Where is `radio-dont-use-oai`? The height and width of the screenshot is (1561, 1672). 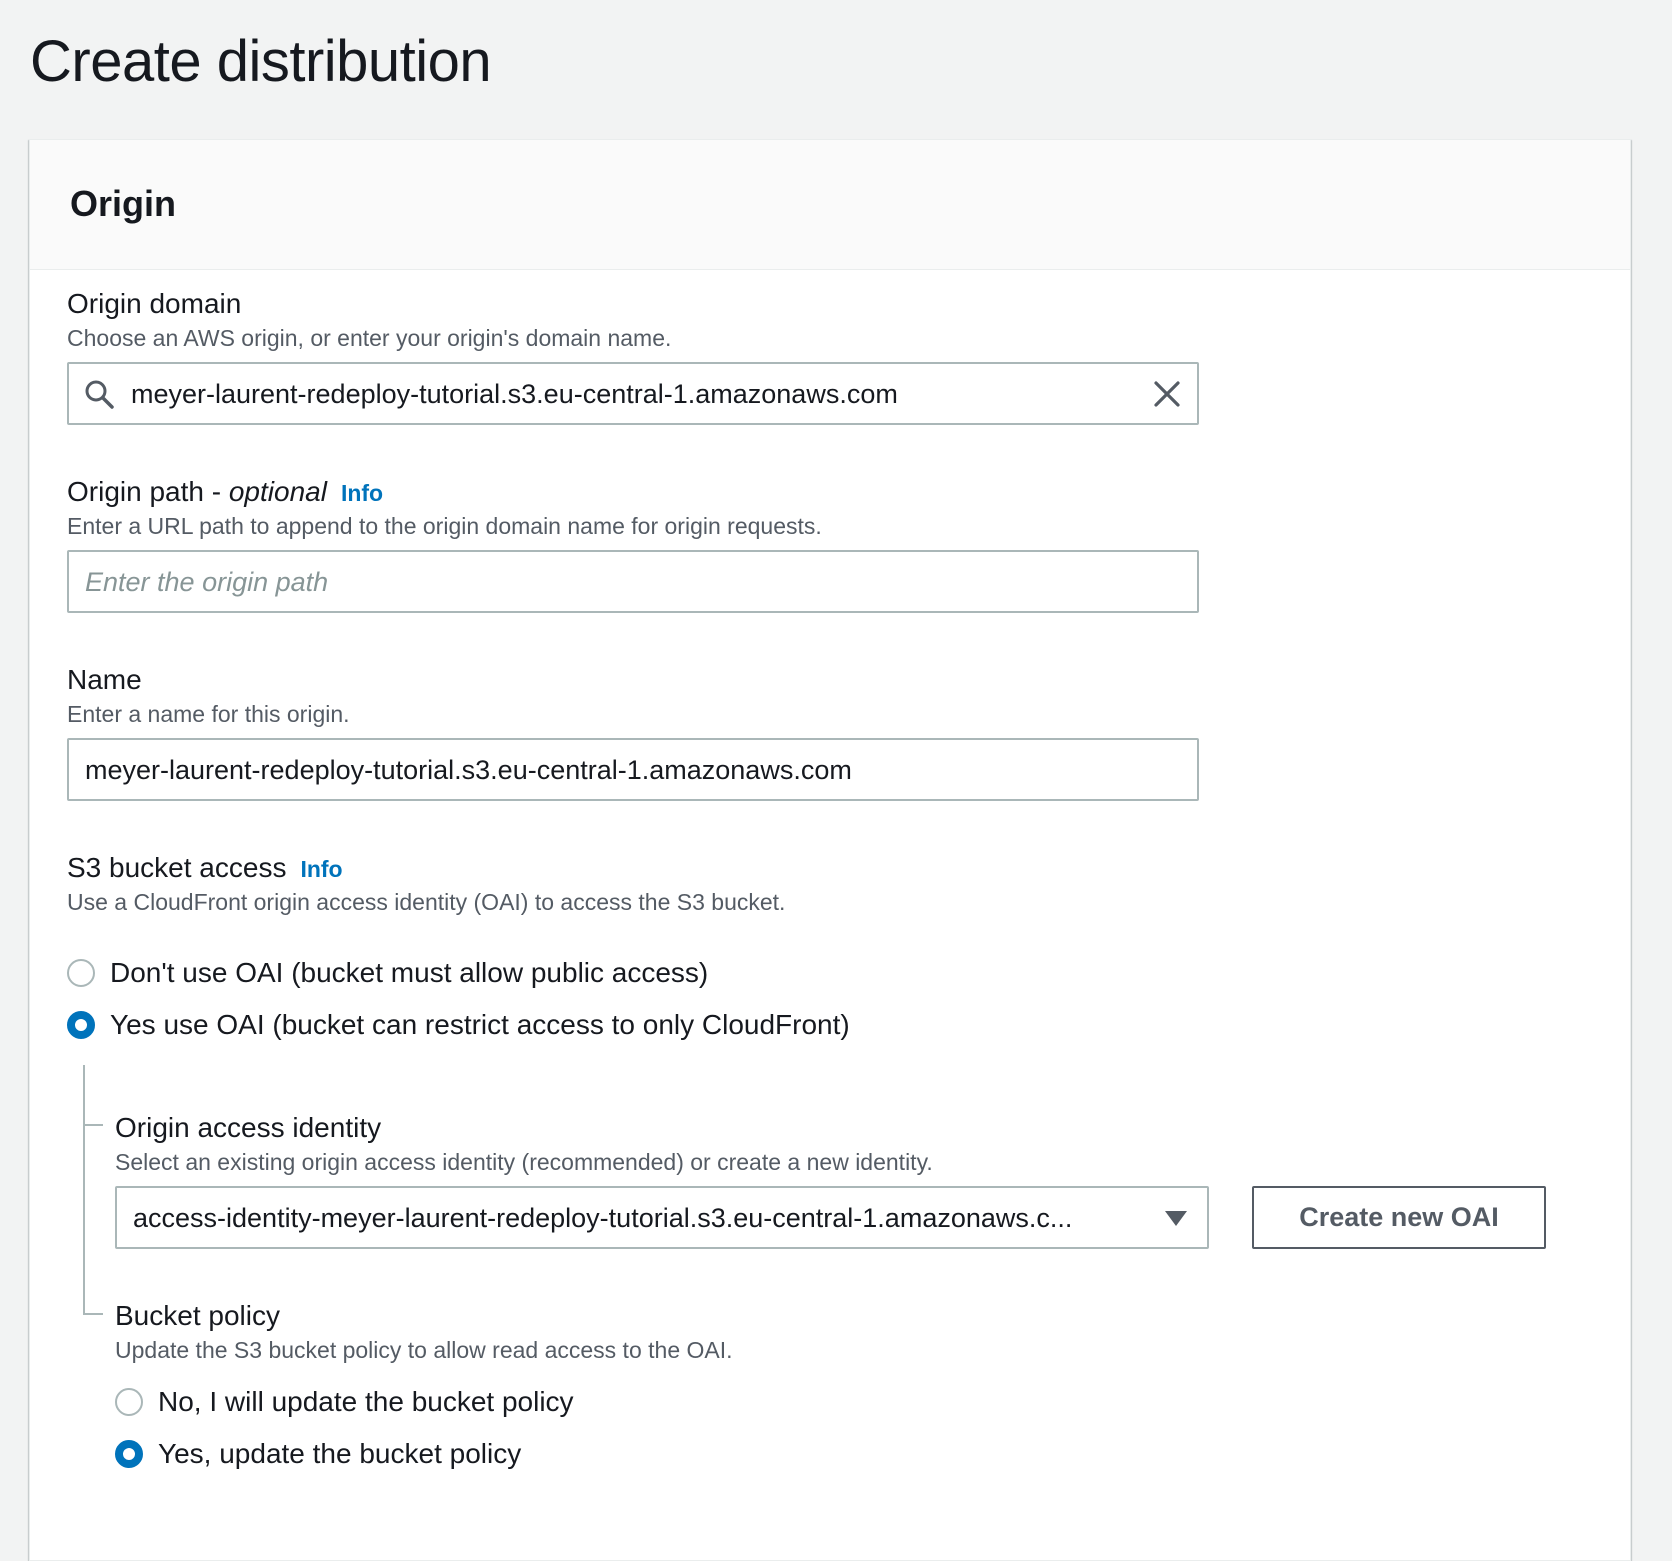
radio-dont-use-oai is located at coordinates (81, 973).